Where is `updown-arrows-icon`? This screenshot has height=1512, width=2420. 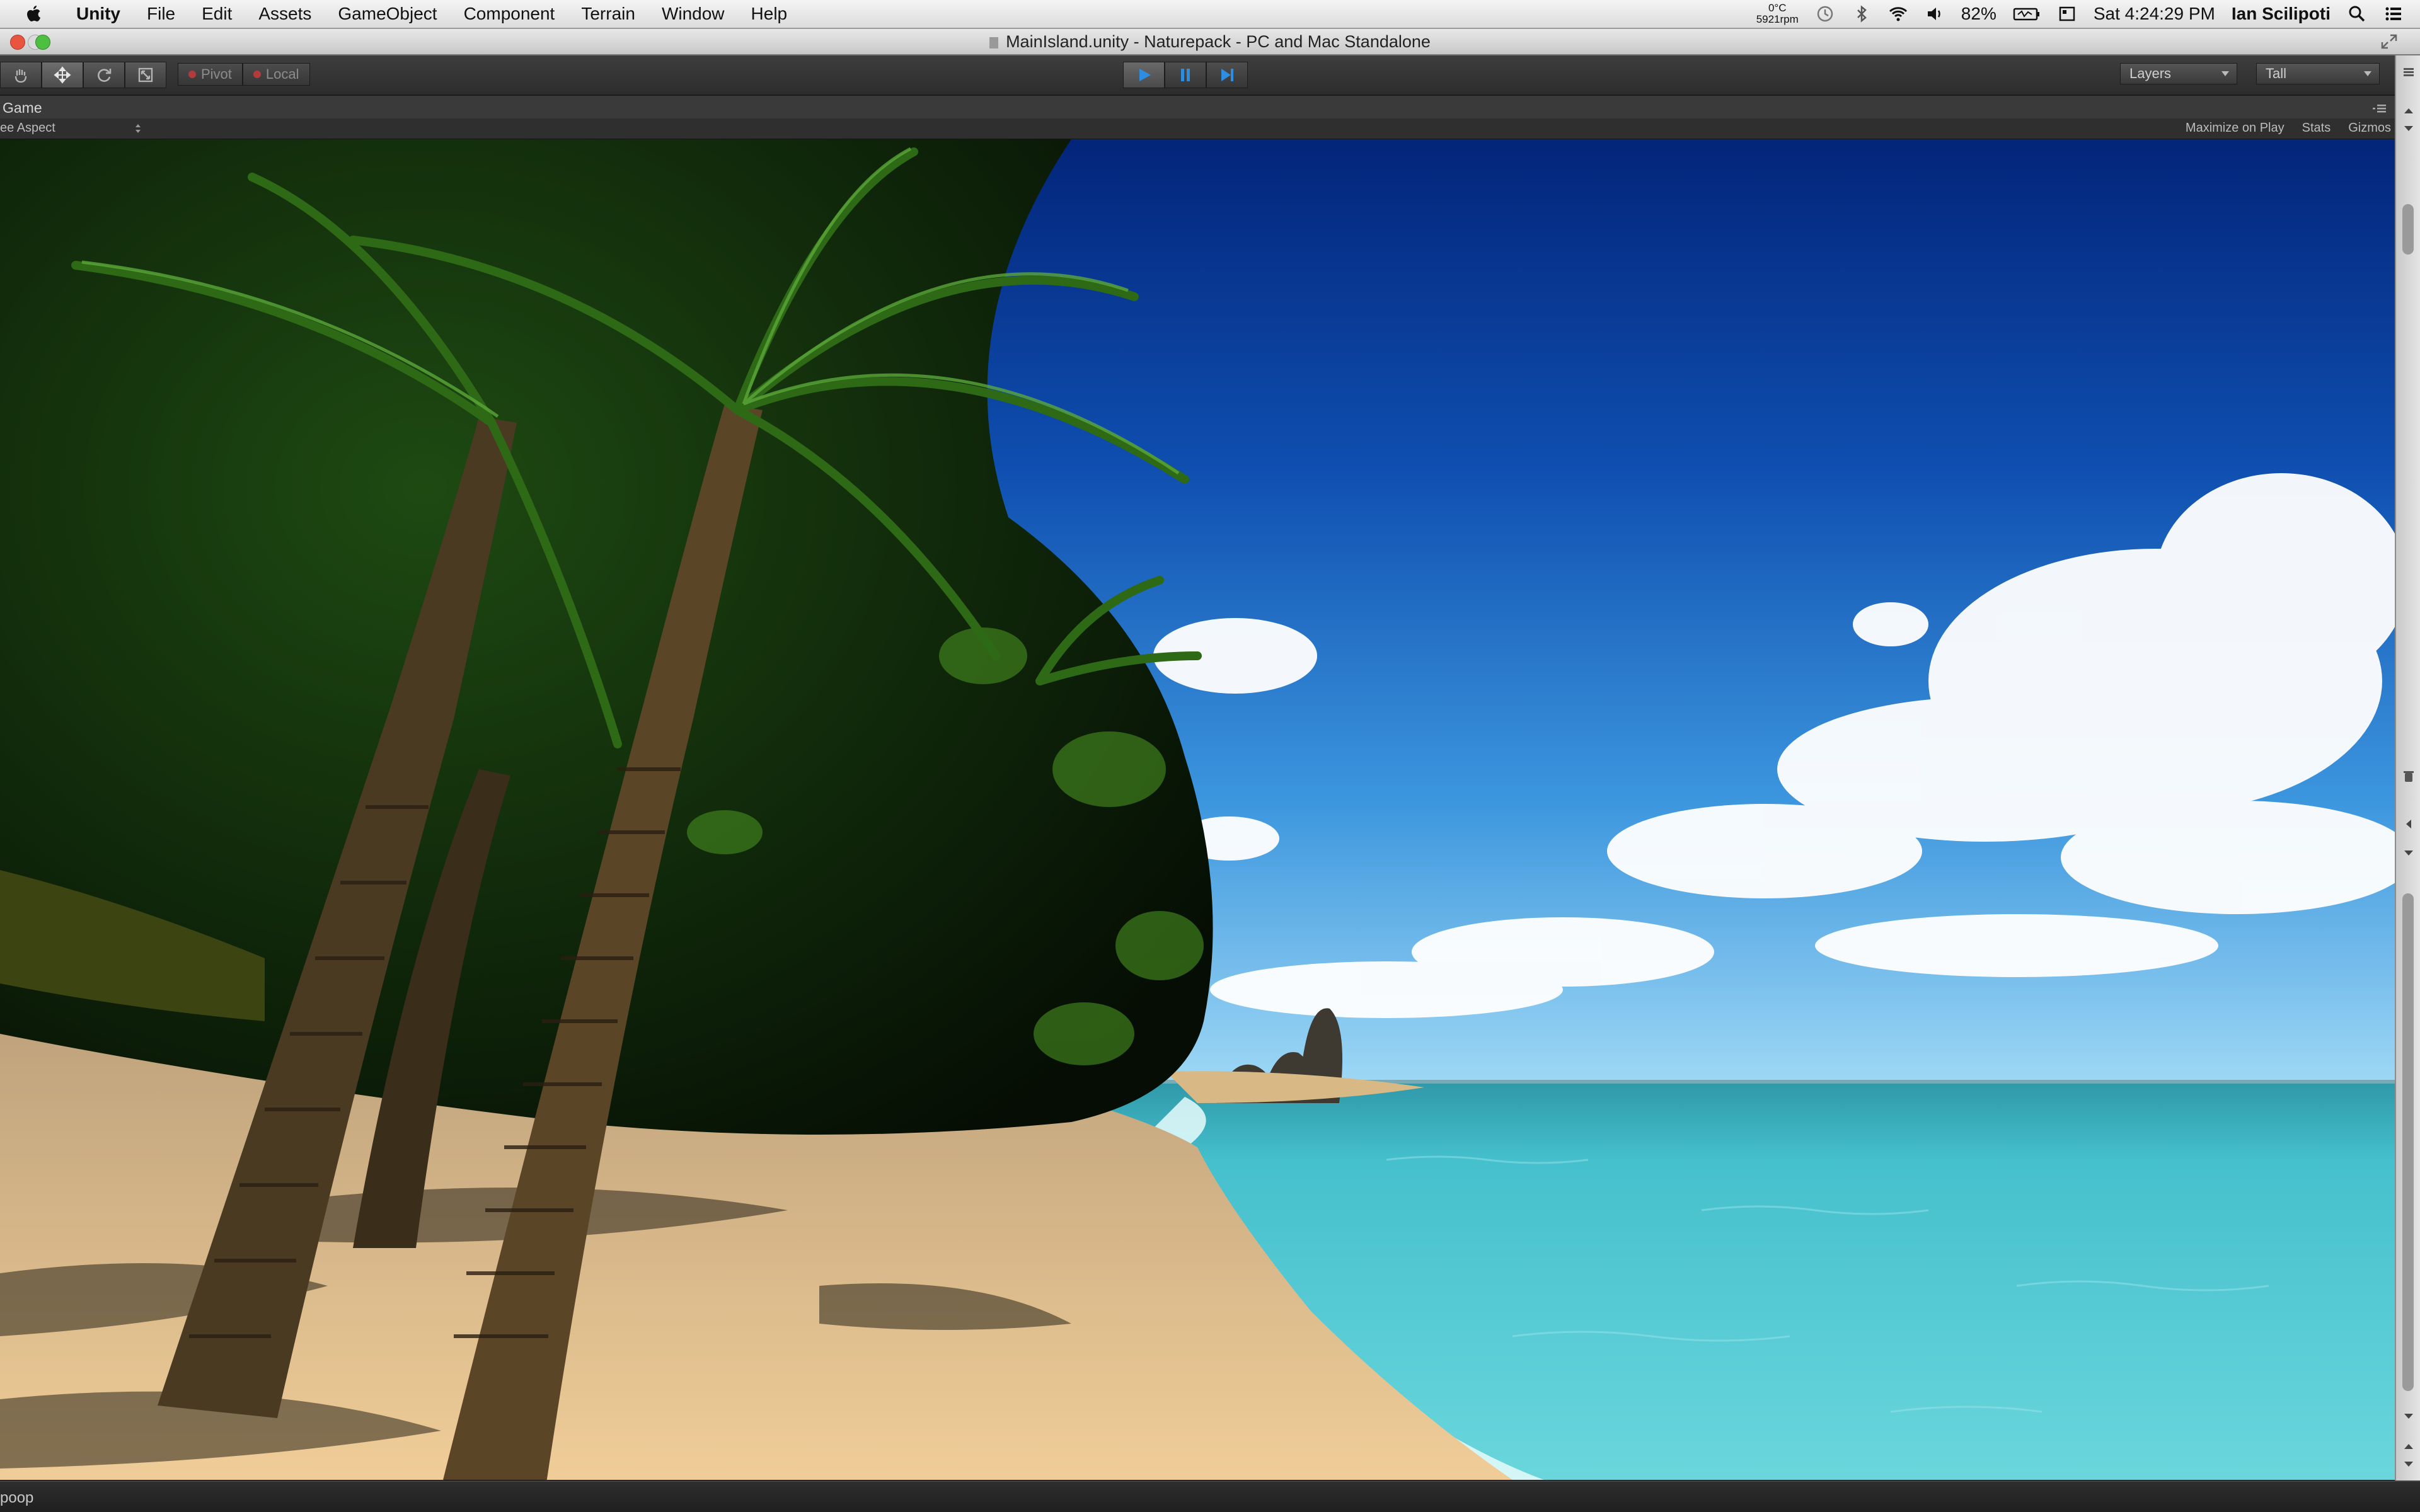 updown-arrows-icon is located at coordinates (138, 128).